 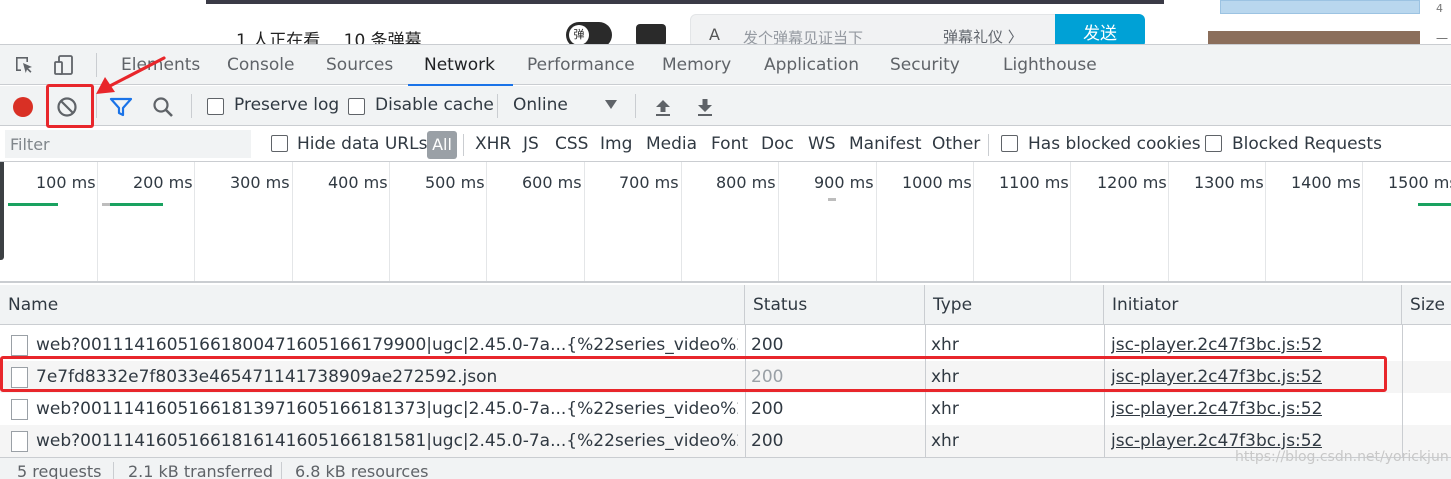 What do you see at coordinates (359, 65) in the screenshot?
I see `tab-sources: Sources` at bounding box center [359, 65].